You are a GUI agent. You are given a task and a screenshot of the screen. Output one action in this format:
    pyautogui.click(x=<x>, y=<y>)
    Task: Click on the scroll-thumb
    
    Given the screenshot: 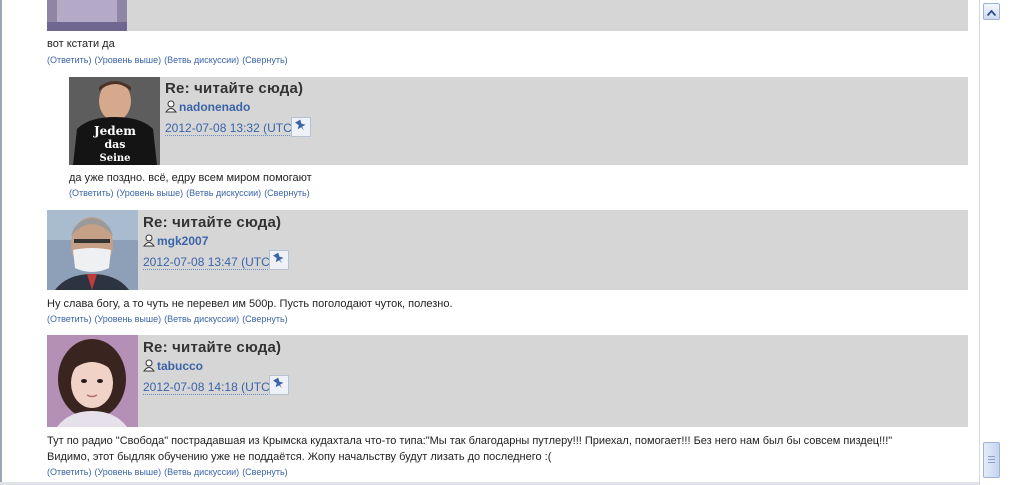 What is the action you would take?
    pyautogui.click(x=991, y=460)
    